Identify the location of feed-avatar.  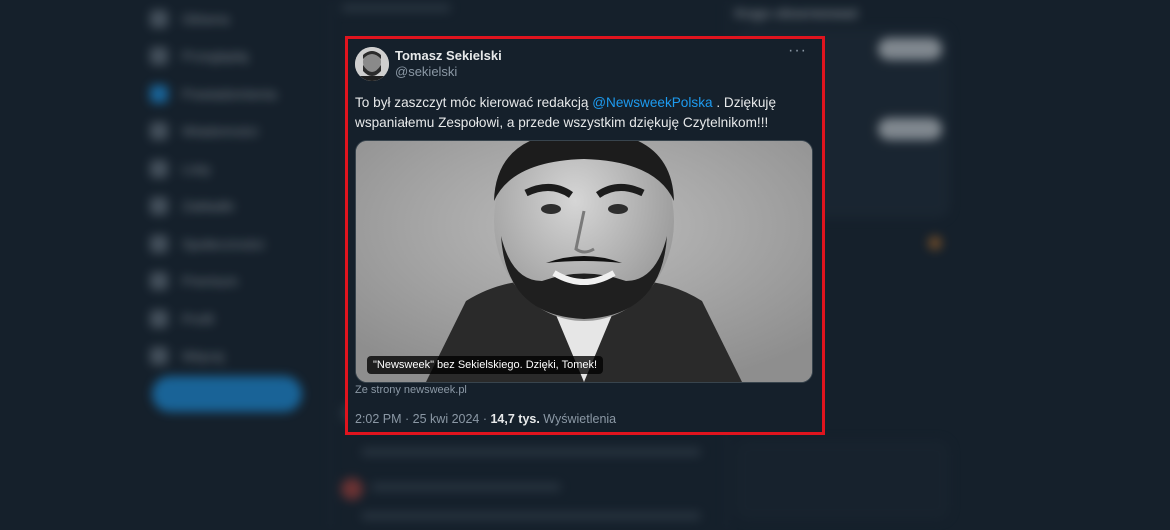
(352, 489).